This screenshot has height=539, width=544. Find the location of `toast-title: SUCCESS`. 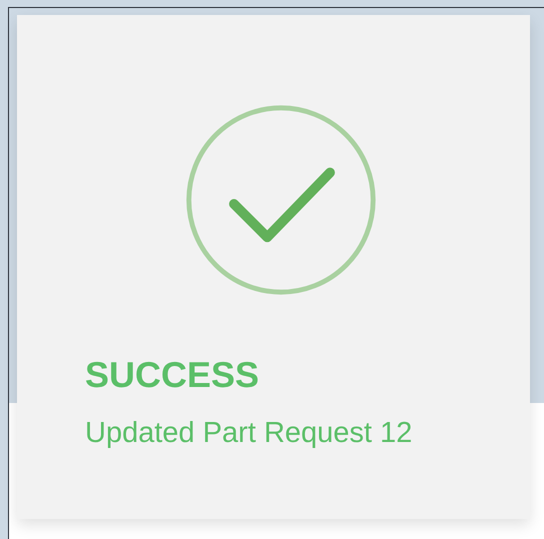

toast-title: SUCCESS is located at coordinates (172, 374).